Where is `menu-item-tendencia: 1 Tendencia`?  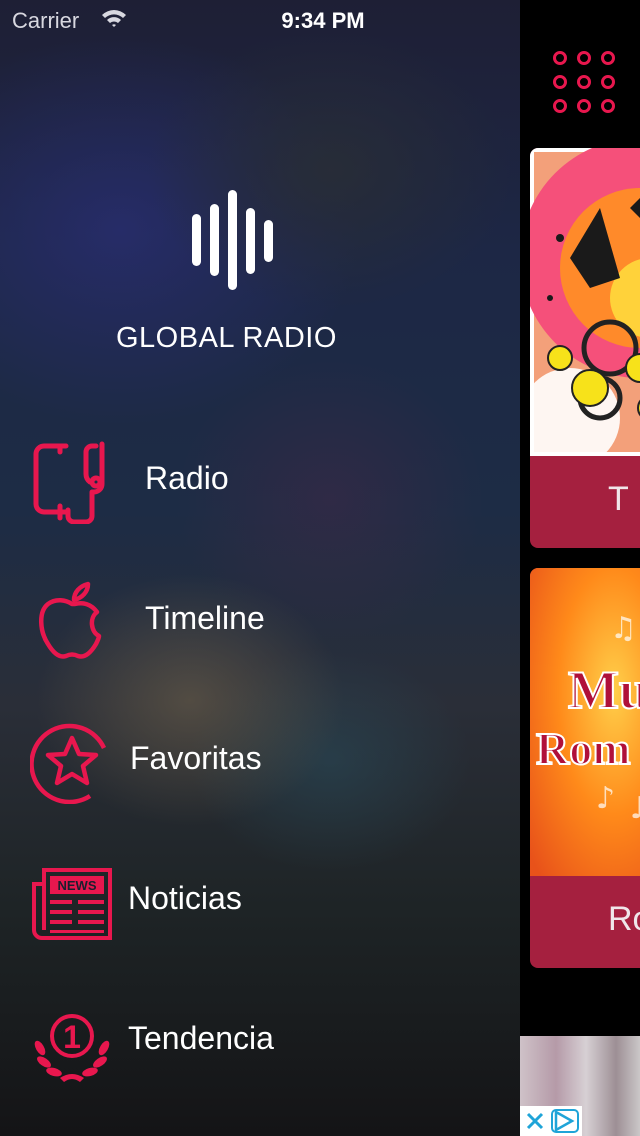 menu-item-tendencia: 1 Tendencia is located at coordinates (260, 1037).